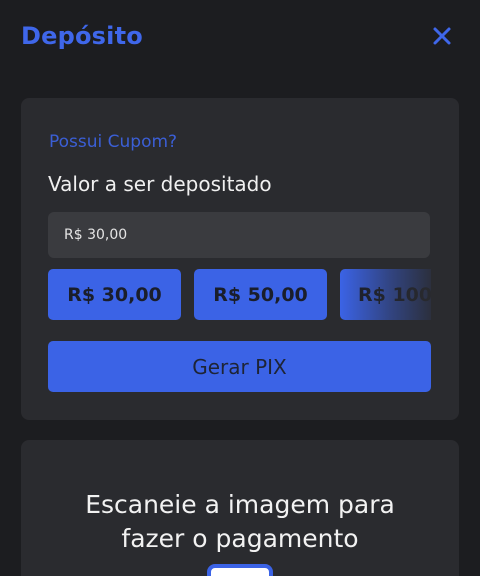  I want to click on close-icon, so click(442, 36).